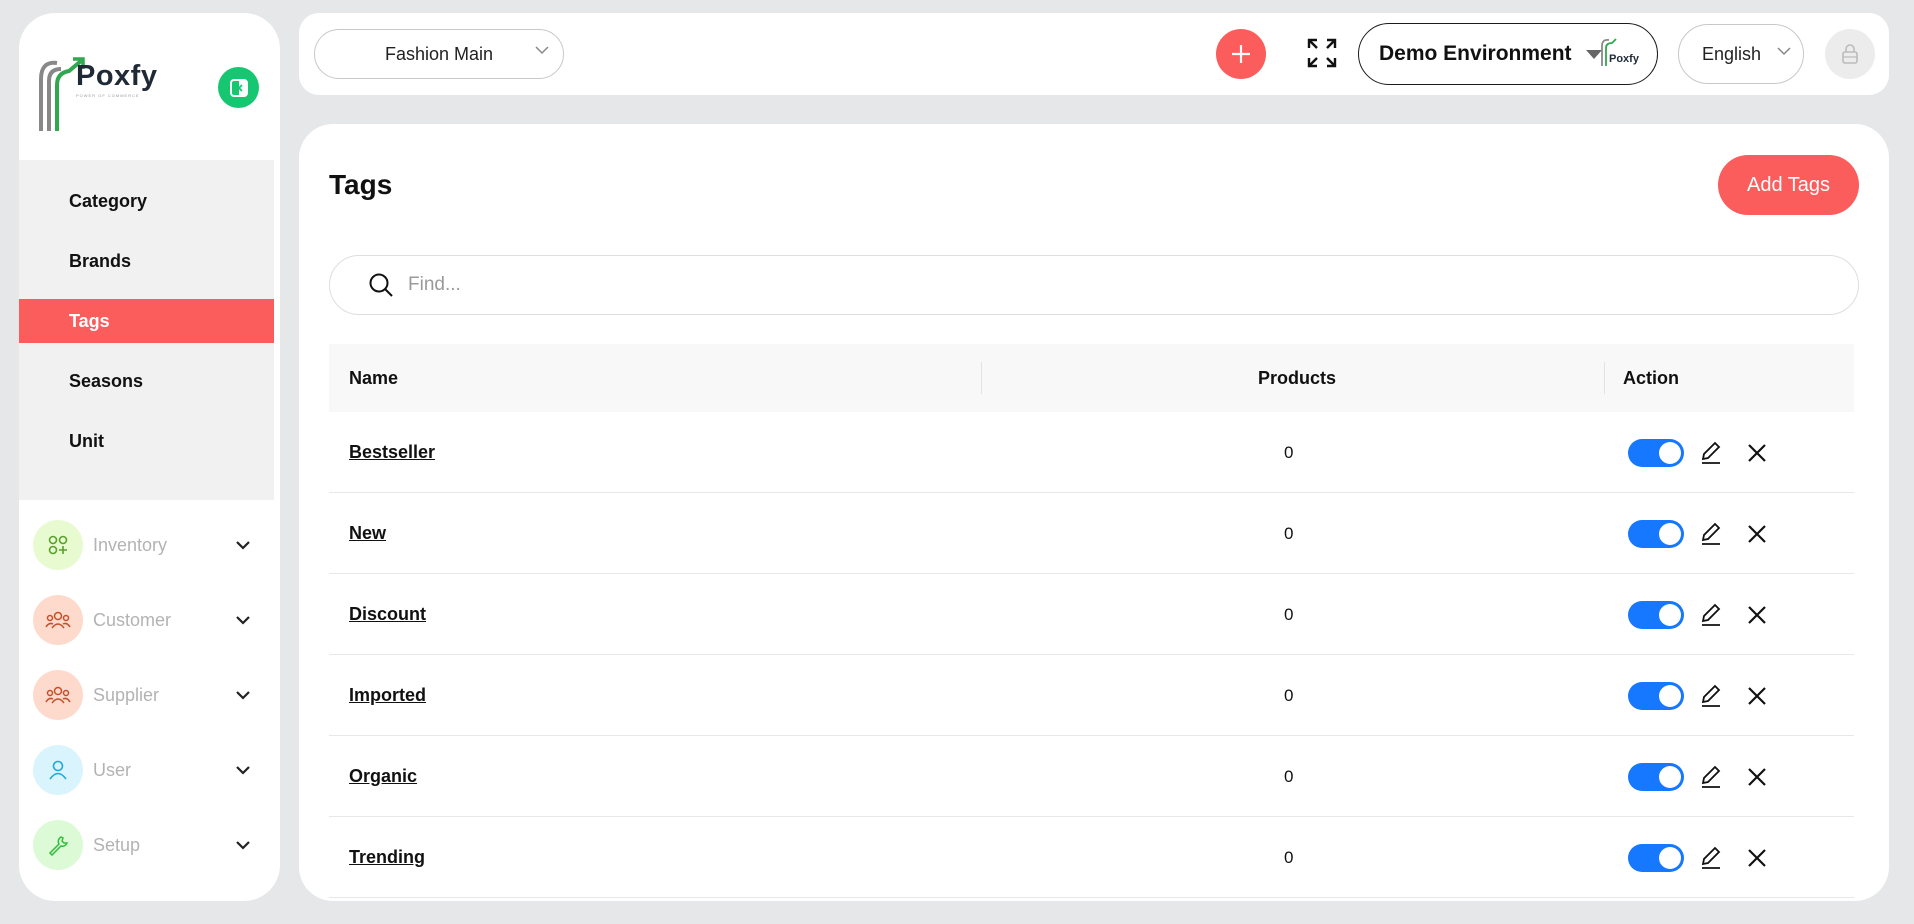  What do you see at coordinates (148, 845) in the screenshot?
I see `nav-item-setup: Setup` at bounding box center [148, 845].